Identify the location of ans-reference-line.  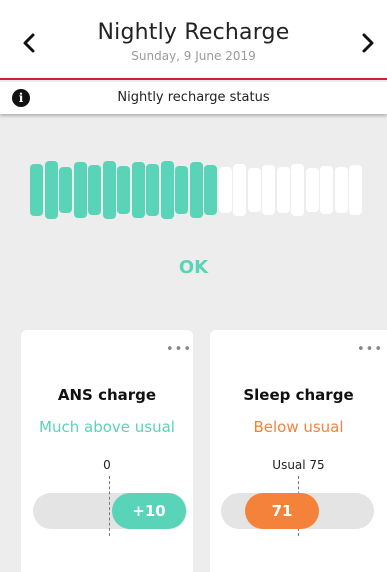
(109, 506).